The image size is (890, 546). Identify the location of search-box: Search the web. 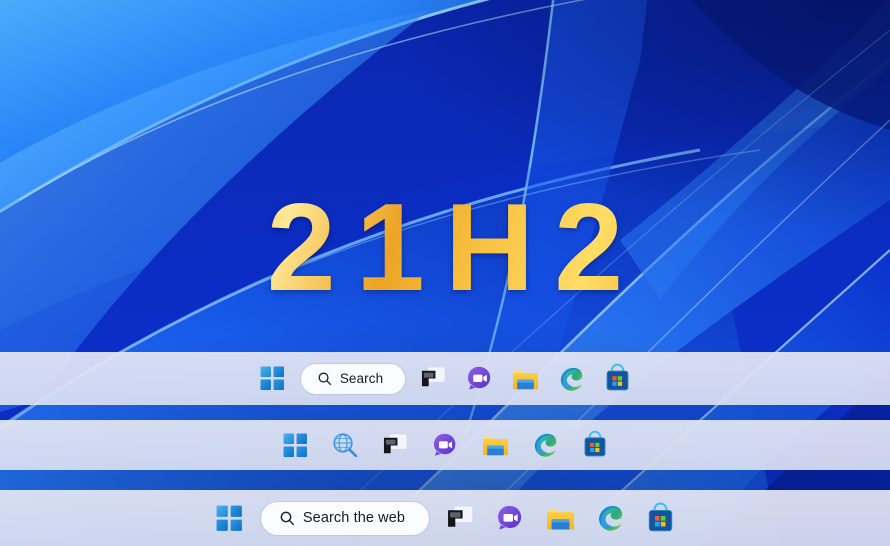
(345, 518).